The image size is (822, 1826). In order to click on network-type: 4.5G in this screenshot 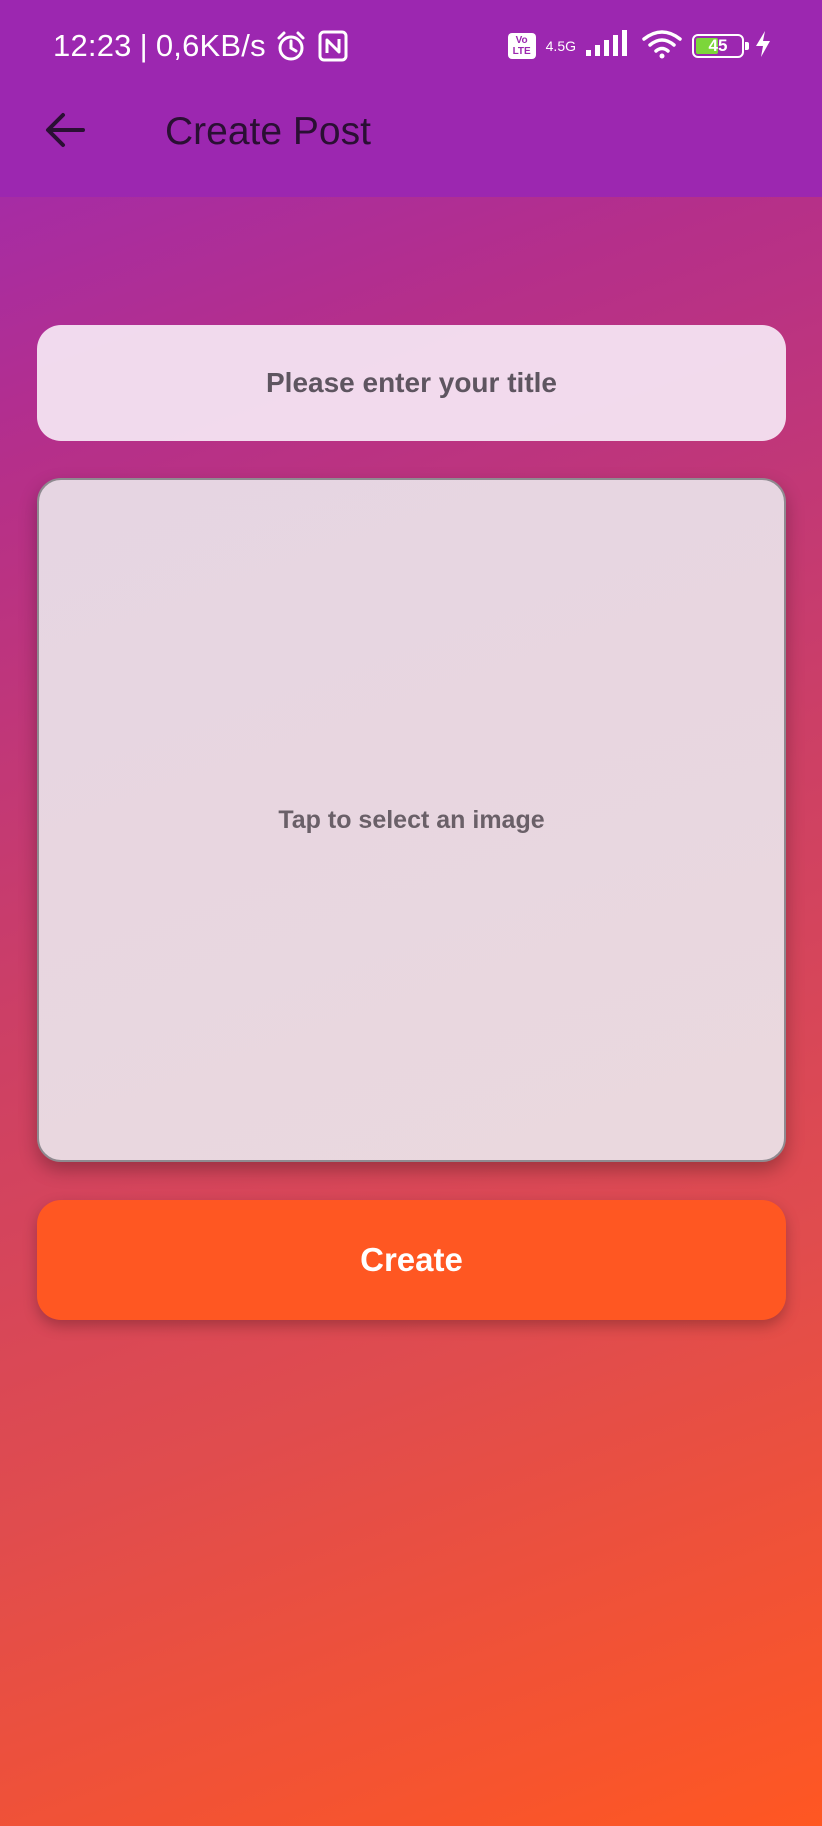, I will do `click(561, 46)`.